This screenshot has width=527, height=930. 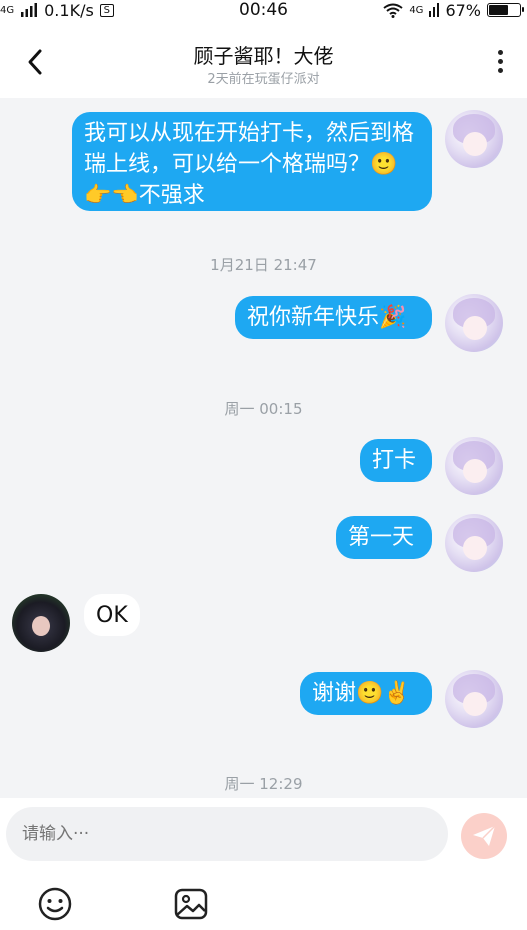 What do you see at coordinates (263, 79) in the screenshot?
I see `page-subtitle: 2天前在玩蛋仔派对` at bounding box center [263, 79].